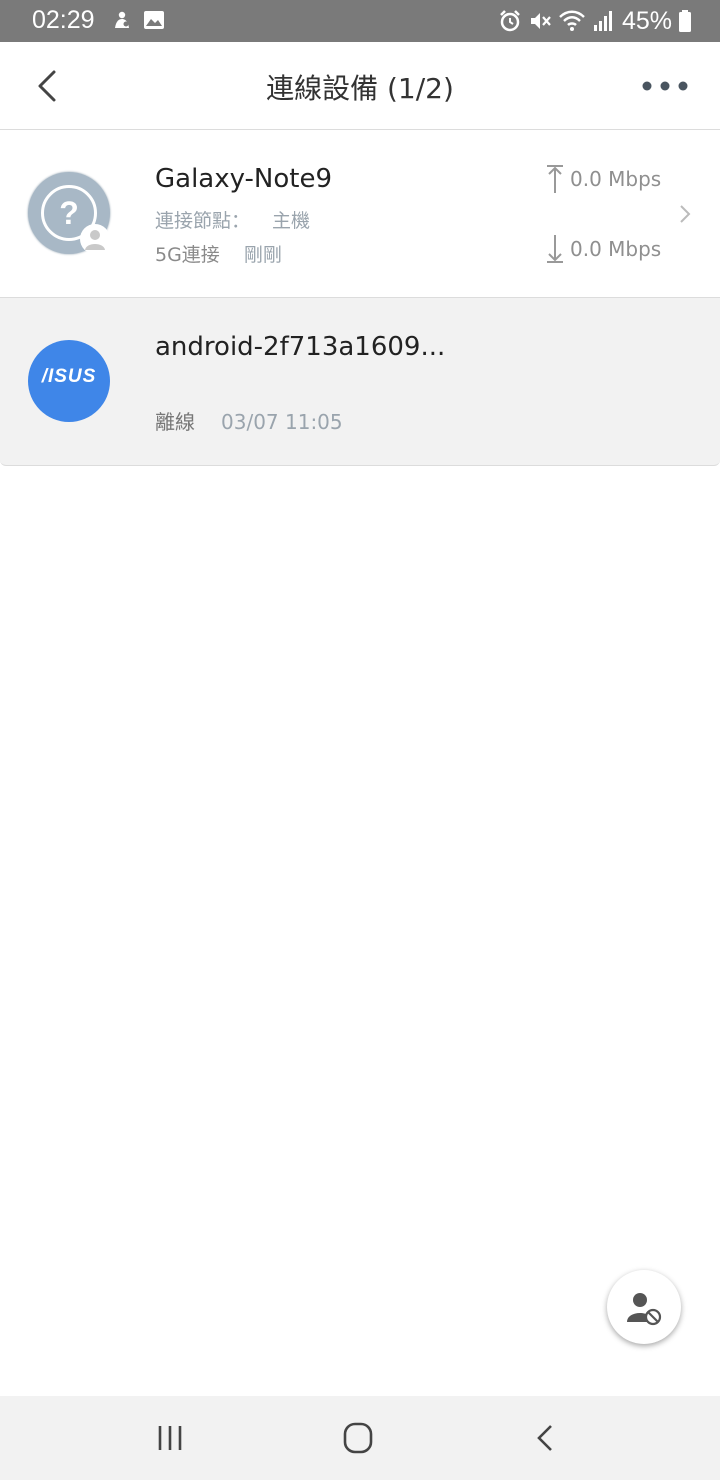  I want to click on node-value: 主機, so click(291, 221).